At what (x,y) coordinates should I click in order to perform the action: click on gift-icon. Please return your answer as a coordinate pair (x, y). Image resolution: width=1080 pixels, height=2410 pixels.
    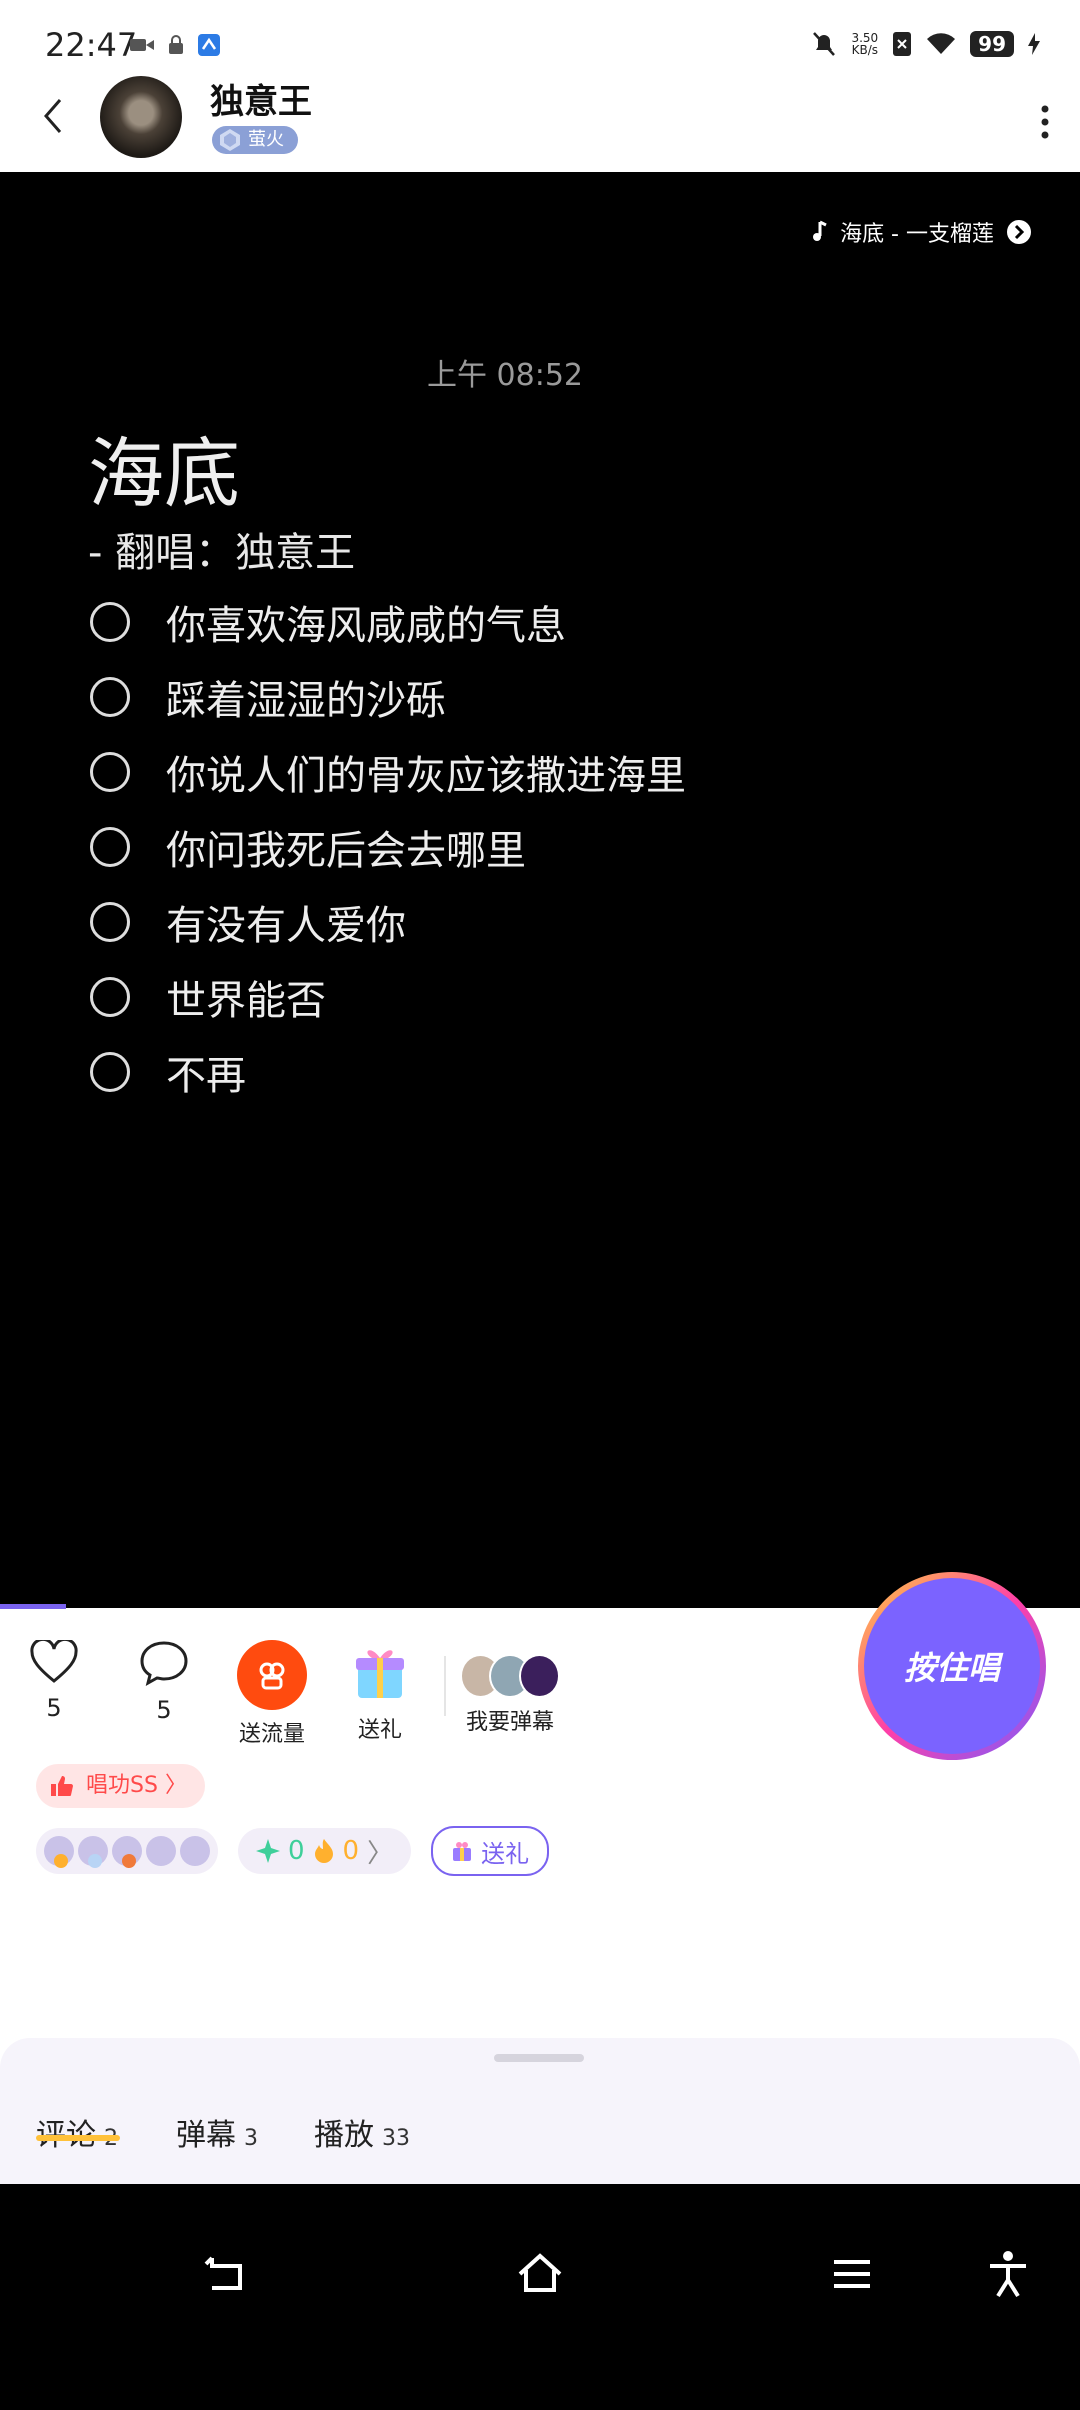
    Looking at the image, I should click on (462, 1851).